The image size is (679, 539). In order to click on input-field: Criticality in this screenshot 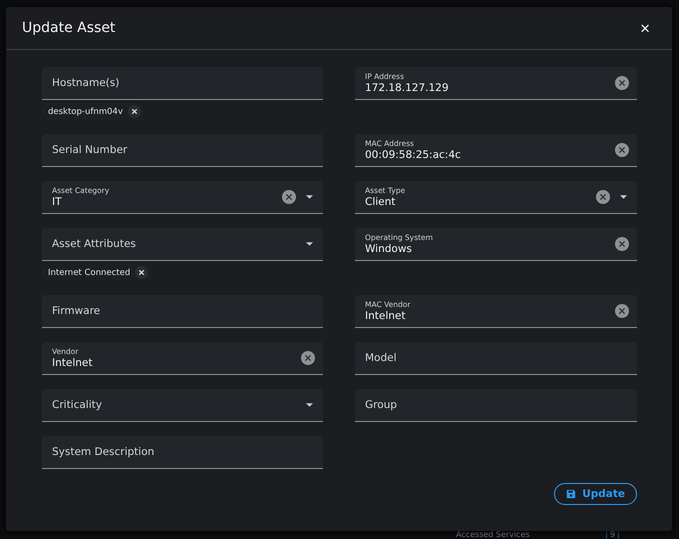, I will do `click(182, 405)`.